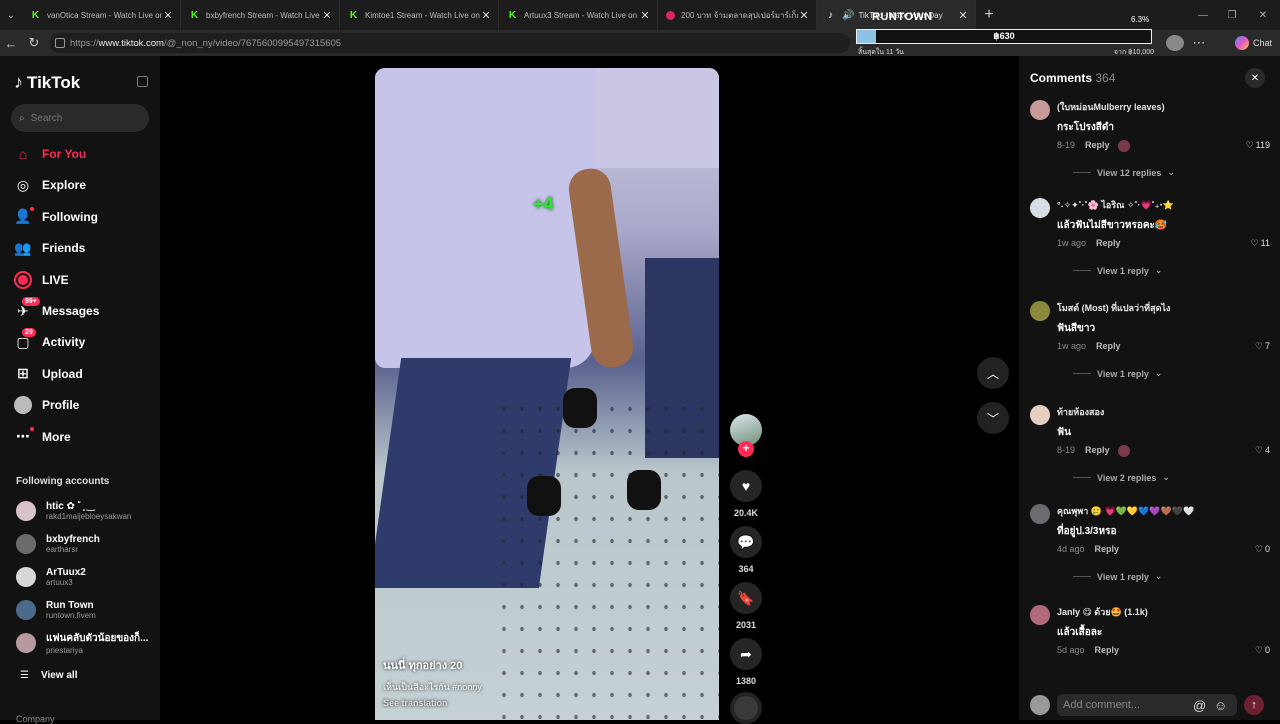  I want to click on video-author: นนนี่ ทุกอย่าง 20, so click(422, 665).